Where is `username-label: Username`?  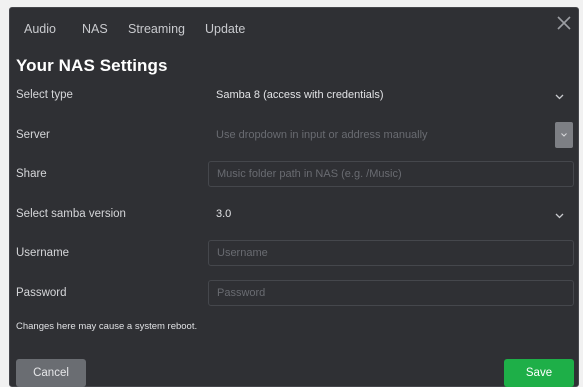
username-label: Username is located at coordinates (43, 253).